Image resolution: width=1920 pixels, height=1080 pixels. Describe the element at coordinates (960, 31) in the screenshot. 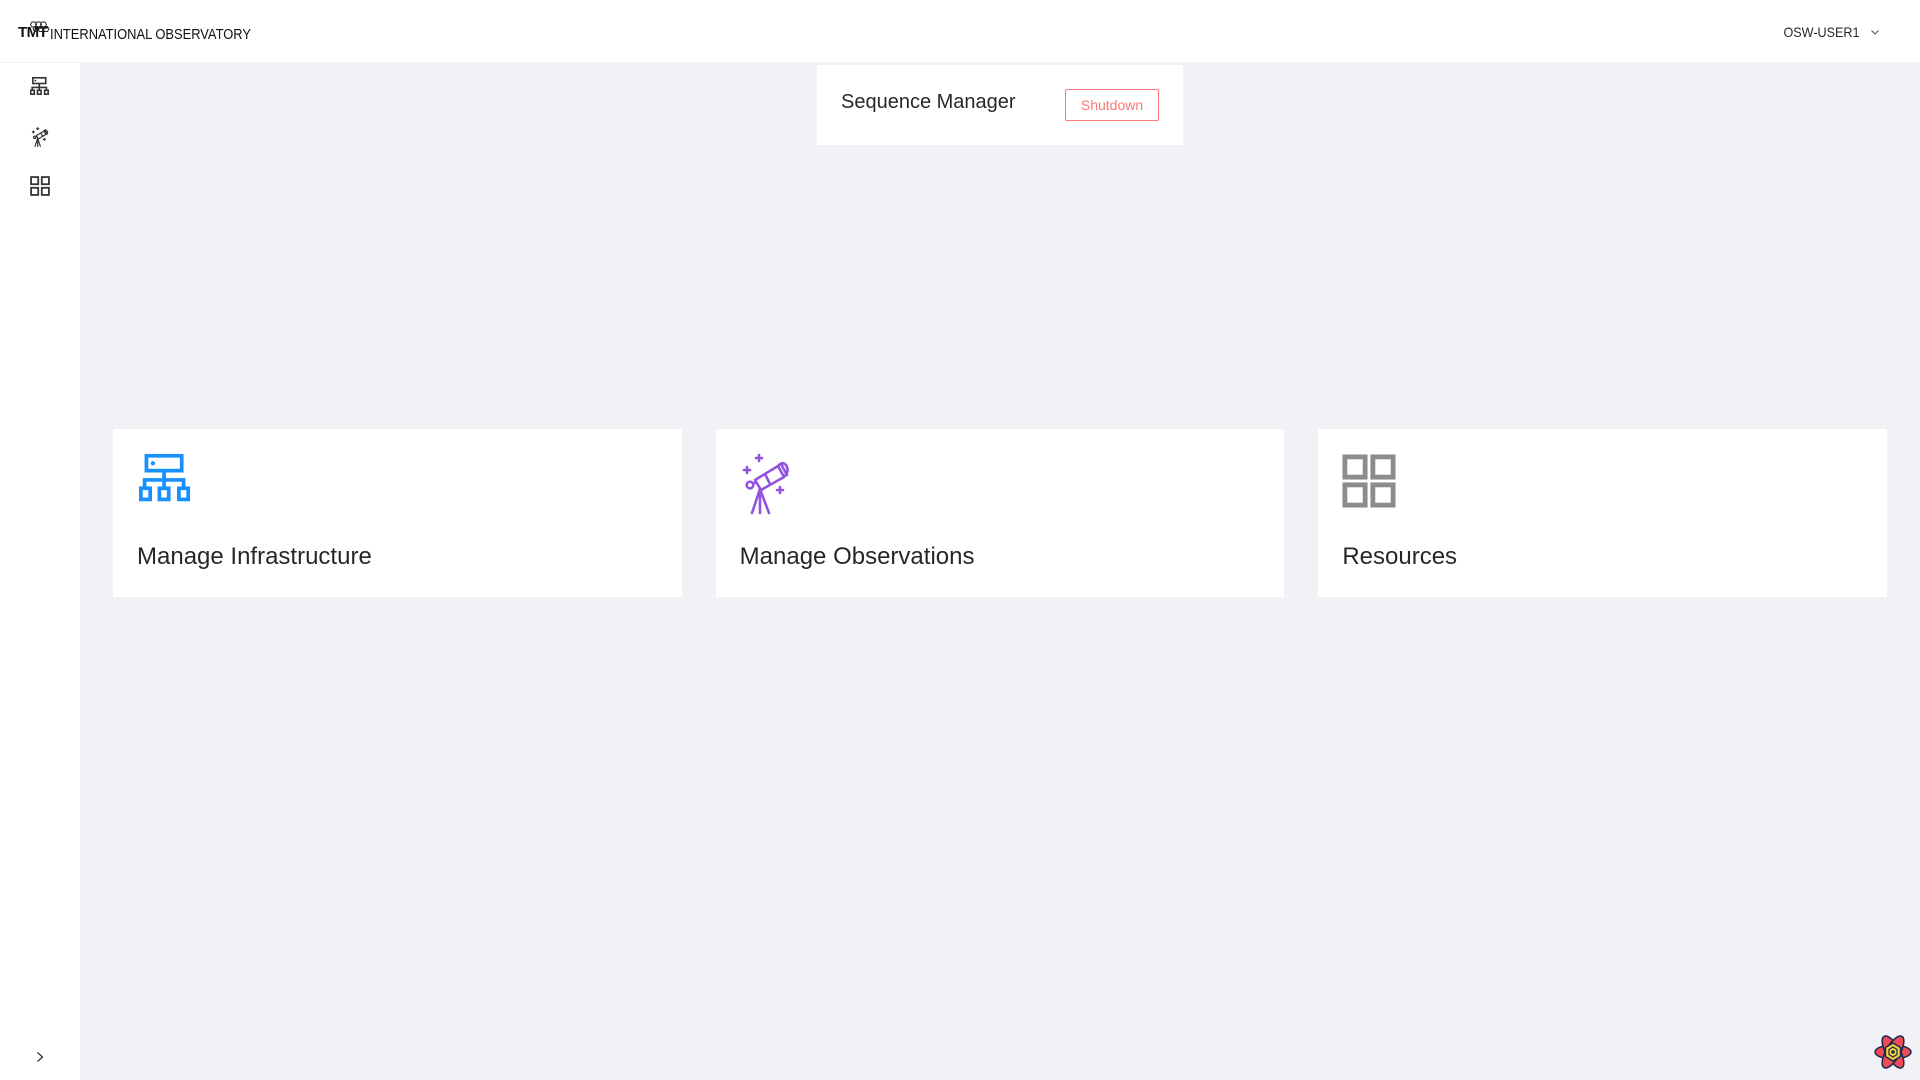

I see `app-header: TMT INTERNATIONAL OBSERVATORY OSW-USER1` at that location.